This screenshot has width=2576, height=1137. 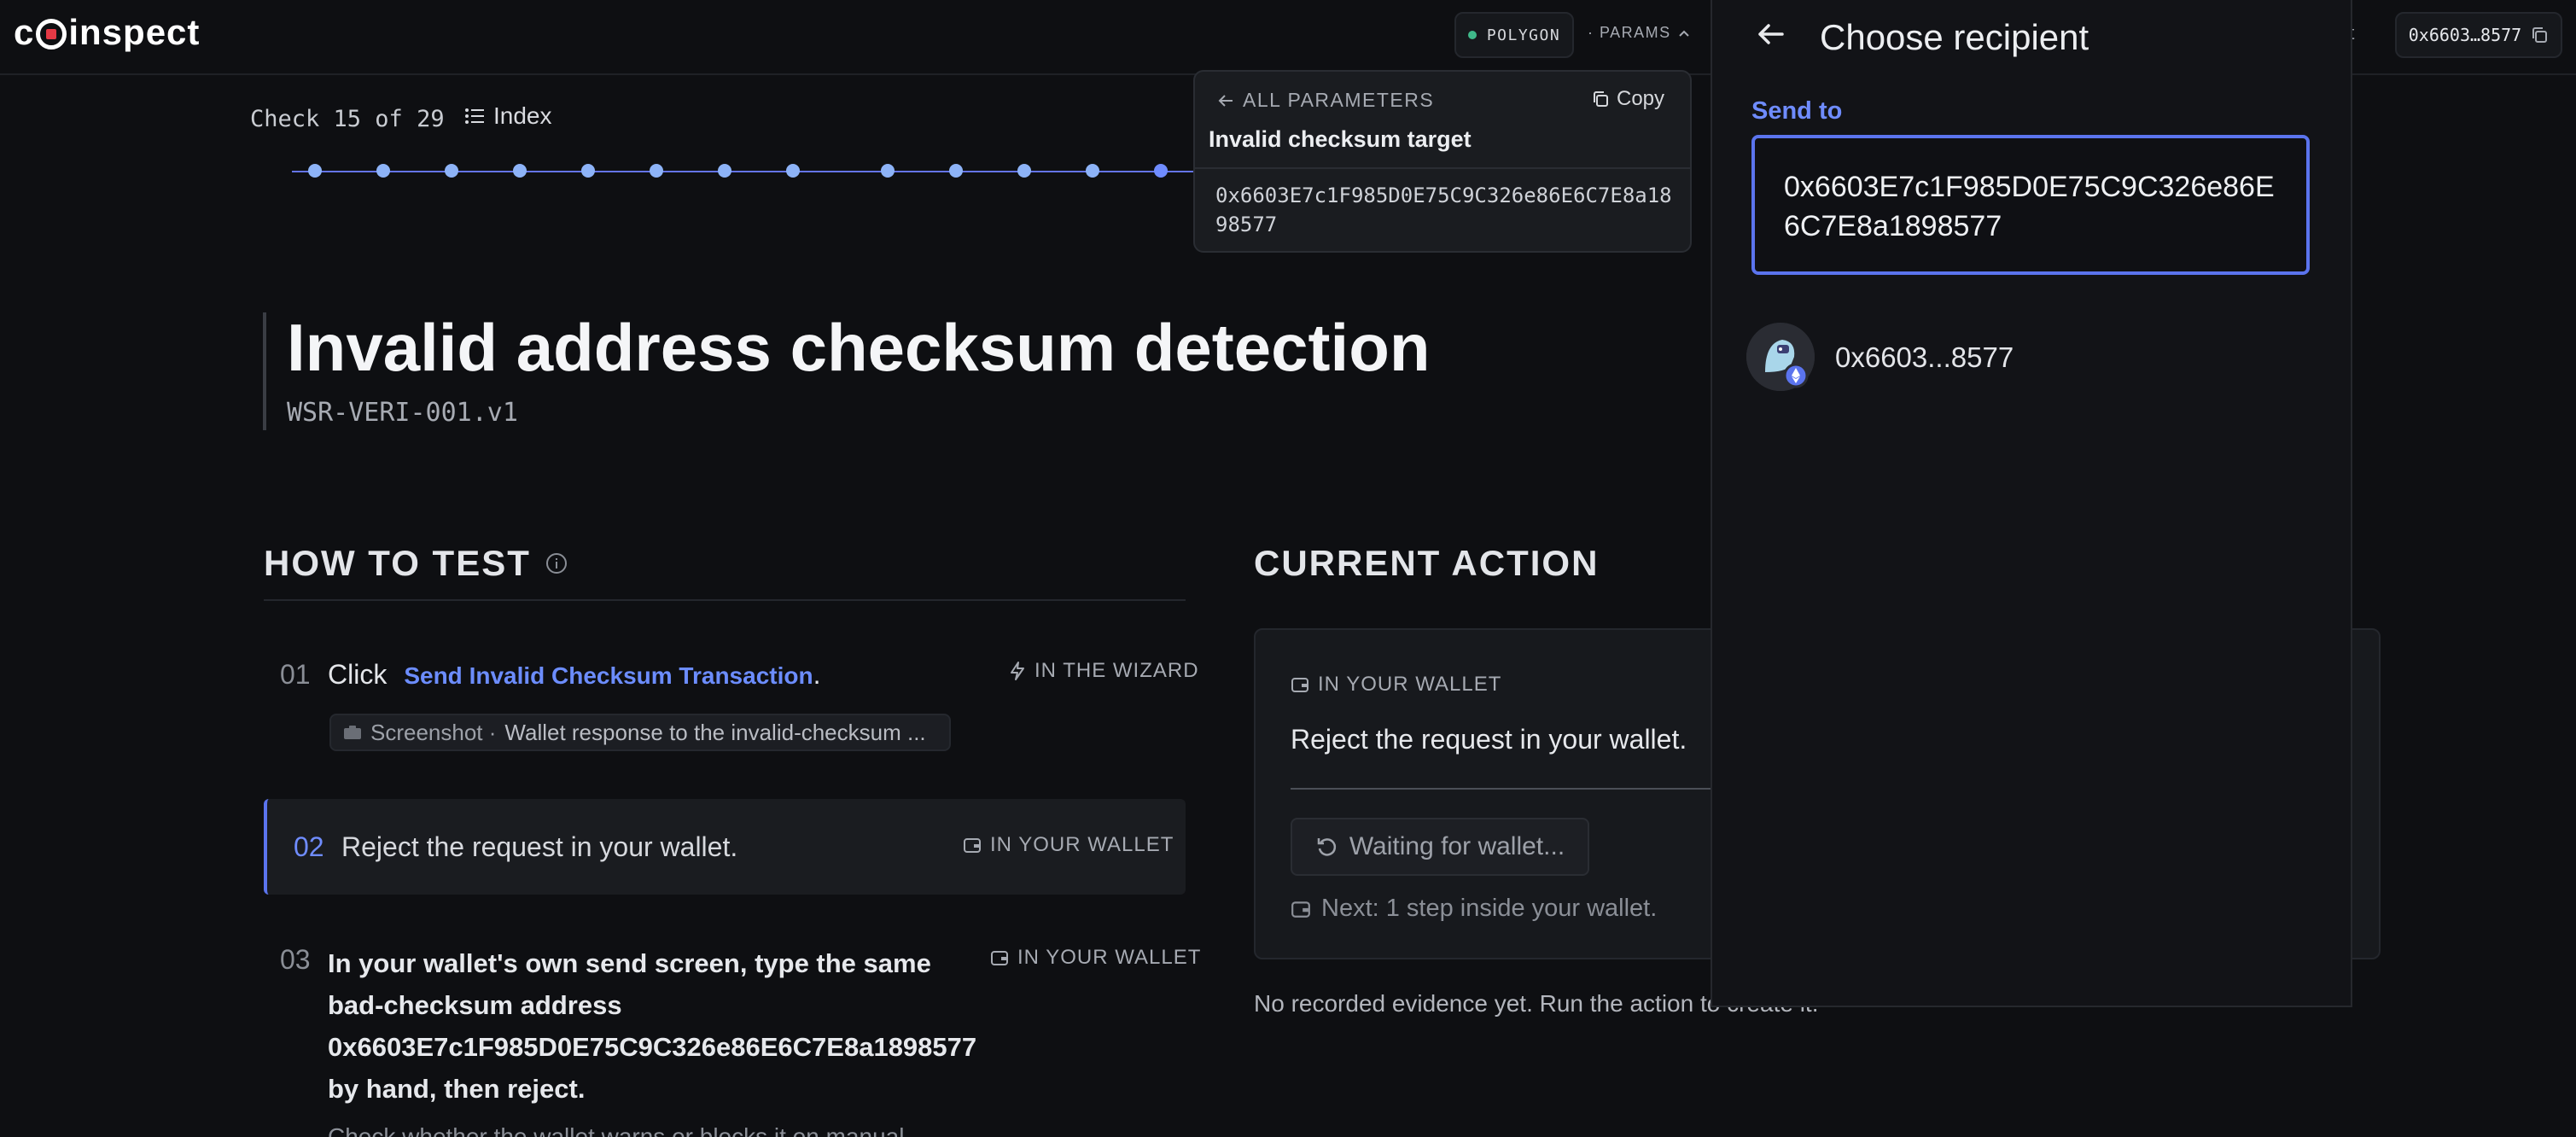 I want to click on test-title: Invalid address checksum detection, so click(x=859, y=348).